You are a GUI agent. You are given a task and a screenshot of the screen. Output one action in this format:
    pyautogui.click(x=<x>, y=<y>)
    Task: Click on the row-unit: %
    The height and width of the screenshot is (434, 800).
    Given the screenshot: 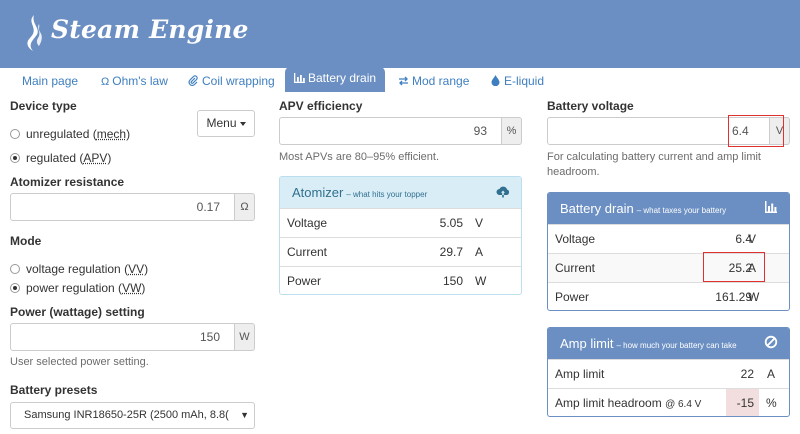 What is the action you would take?
    pyautogui.click(x=771, y=403)
    